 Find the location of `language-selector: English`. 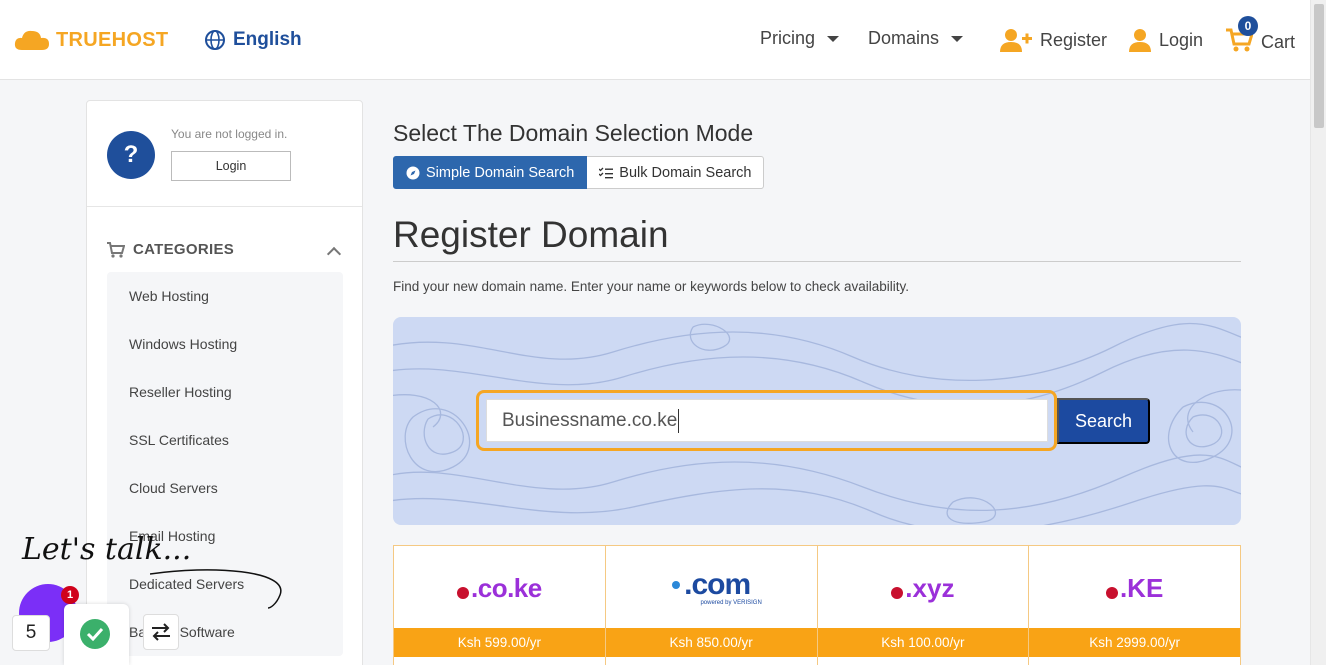

language-selector: English is located at coordinates (253, 40).